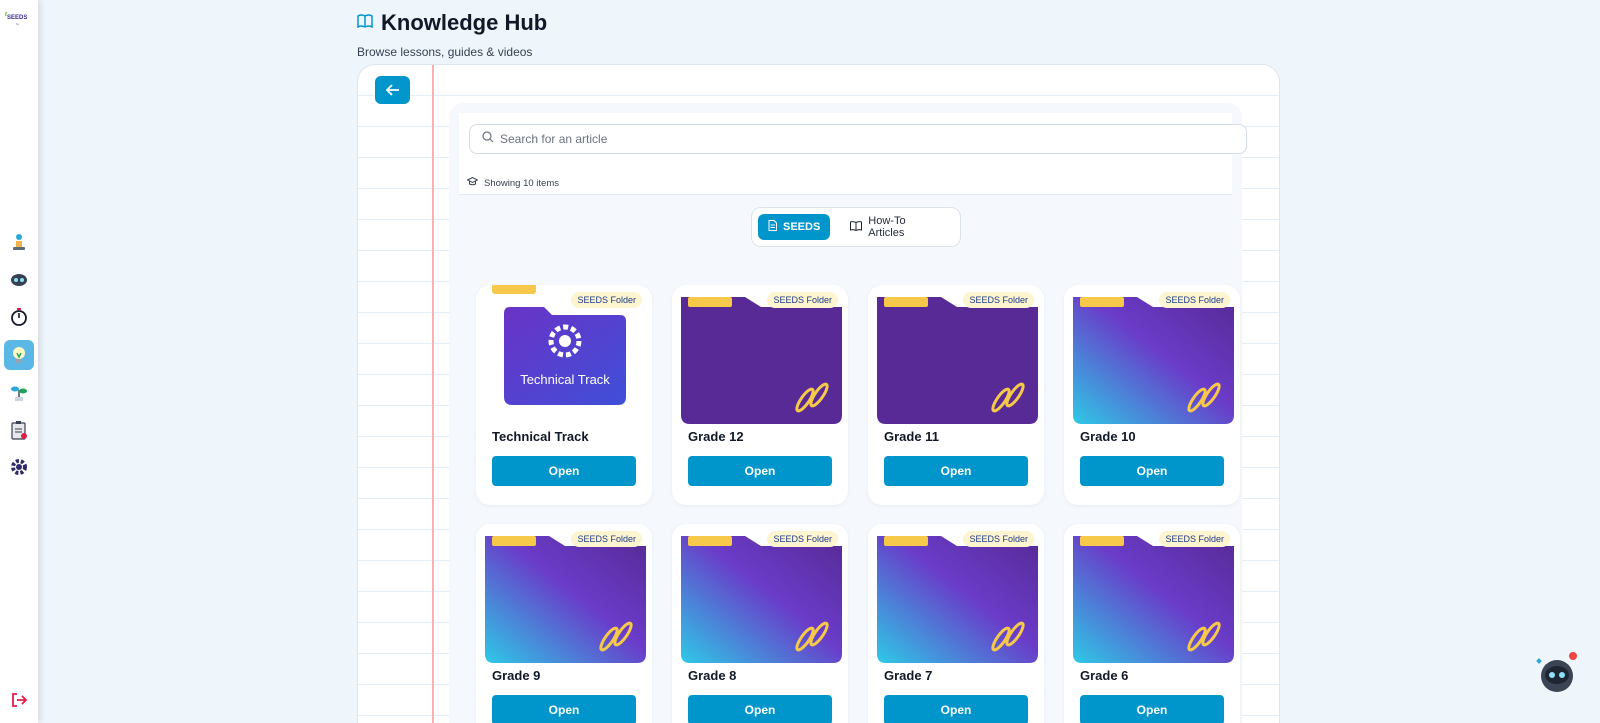 Image resolution: width=1600 pixels, height=723 pixels. Describe the element at coordinates (472, 182) in the screenshot. I see `graduation-cap-icon` at that location.